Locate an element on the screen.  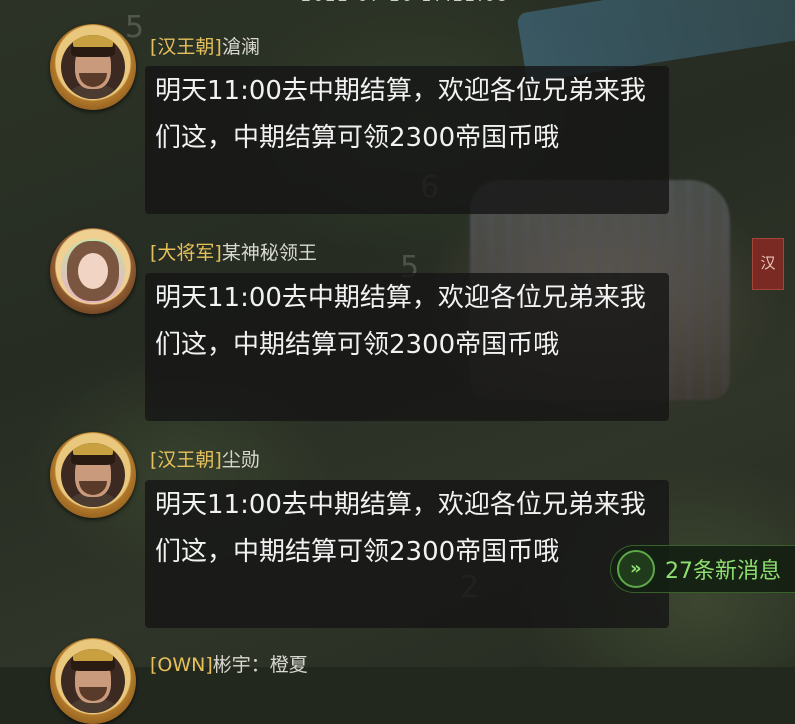
sender-name-row: [汉王朝]滄澜 is located at coordinates (205, 45).